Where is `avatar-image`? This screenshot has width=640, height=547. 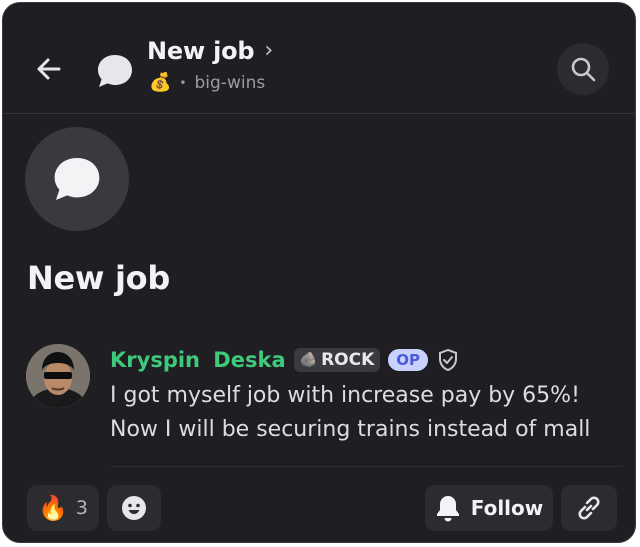
avatar-image is located at coordinates (58, 376).